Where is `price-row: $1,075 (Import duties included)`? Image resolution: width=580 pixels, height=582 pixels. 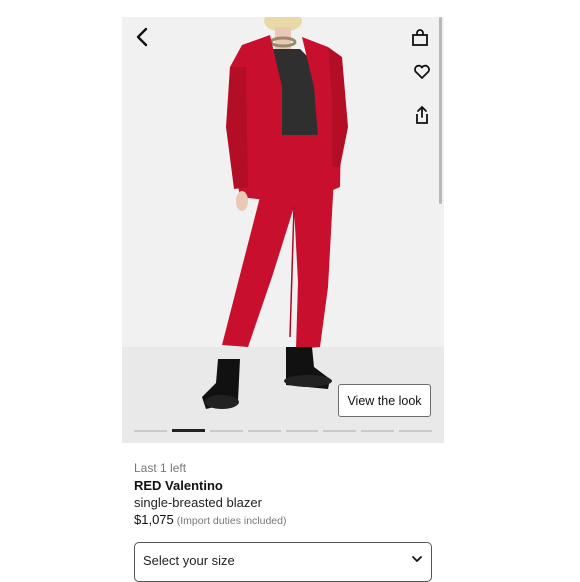 price-row: $1,075 (Import duties included) is located at coordinates (210, 519).